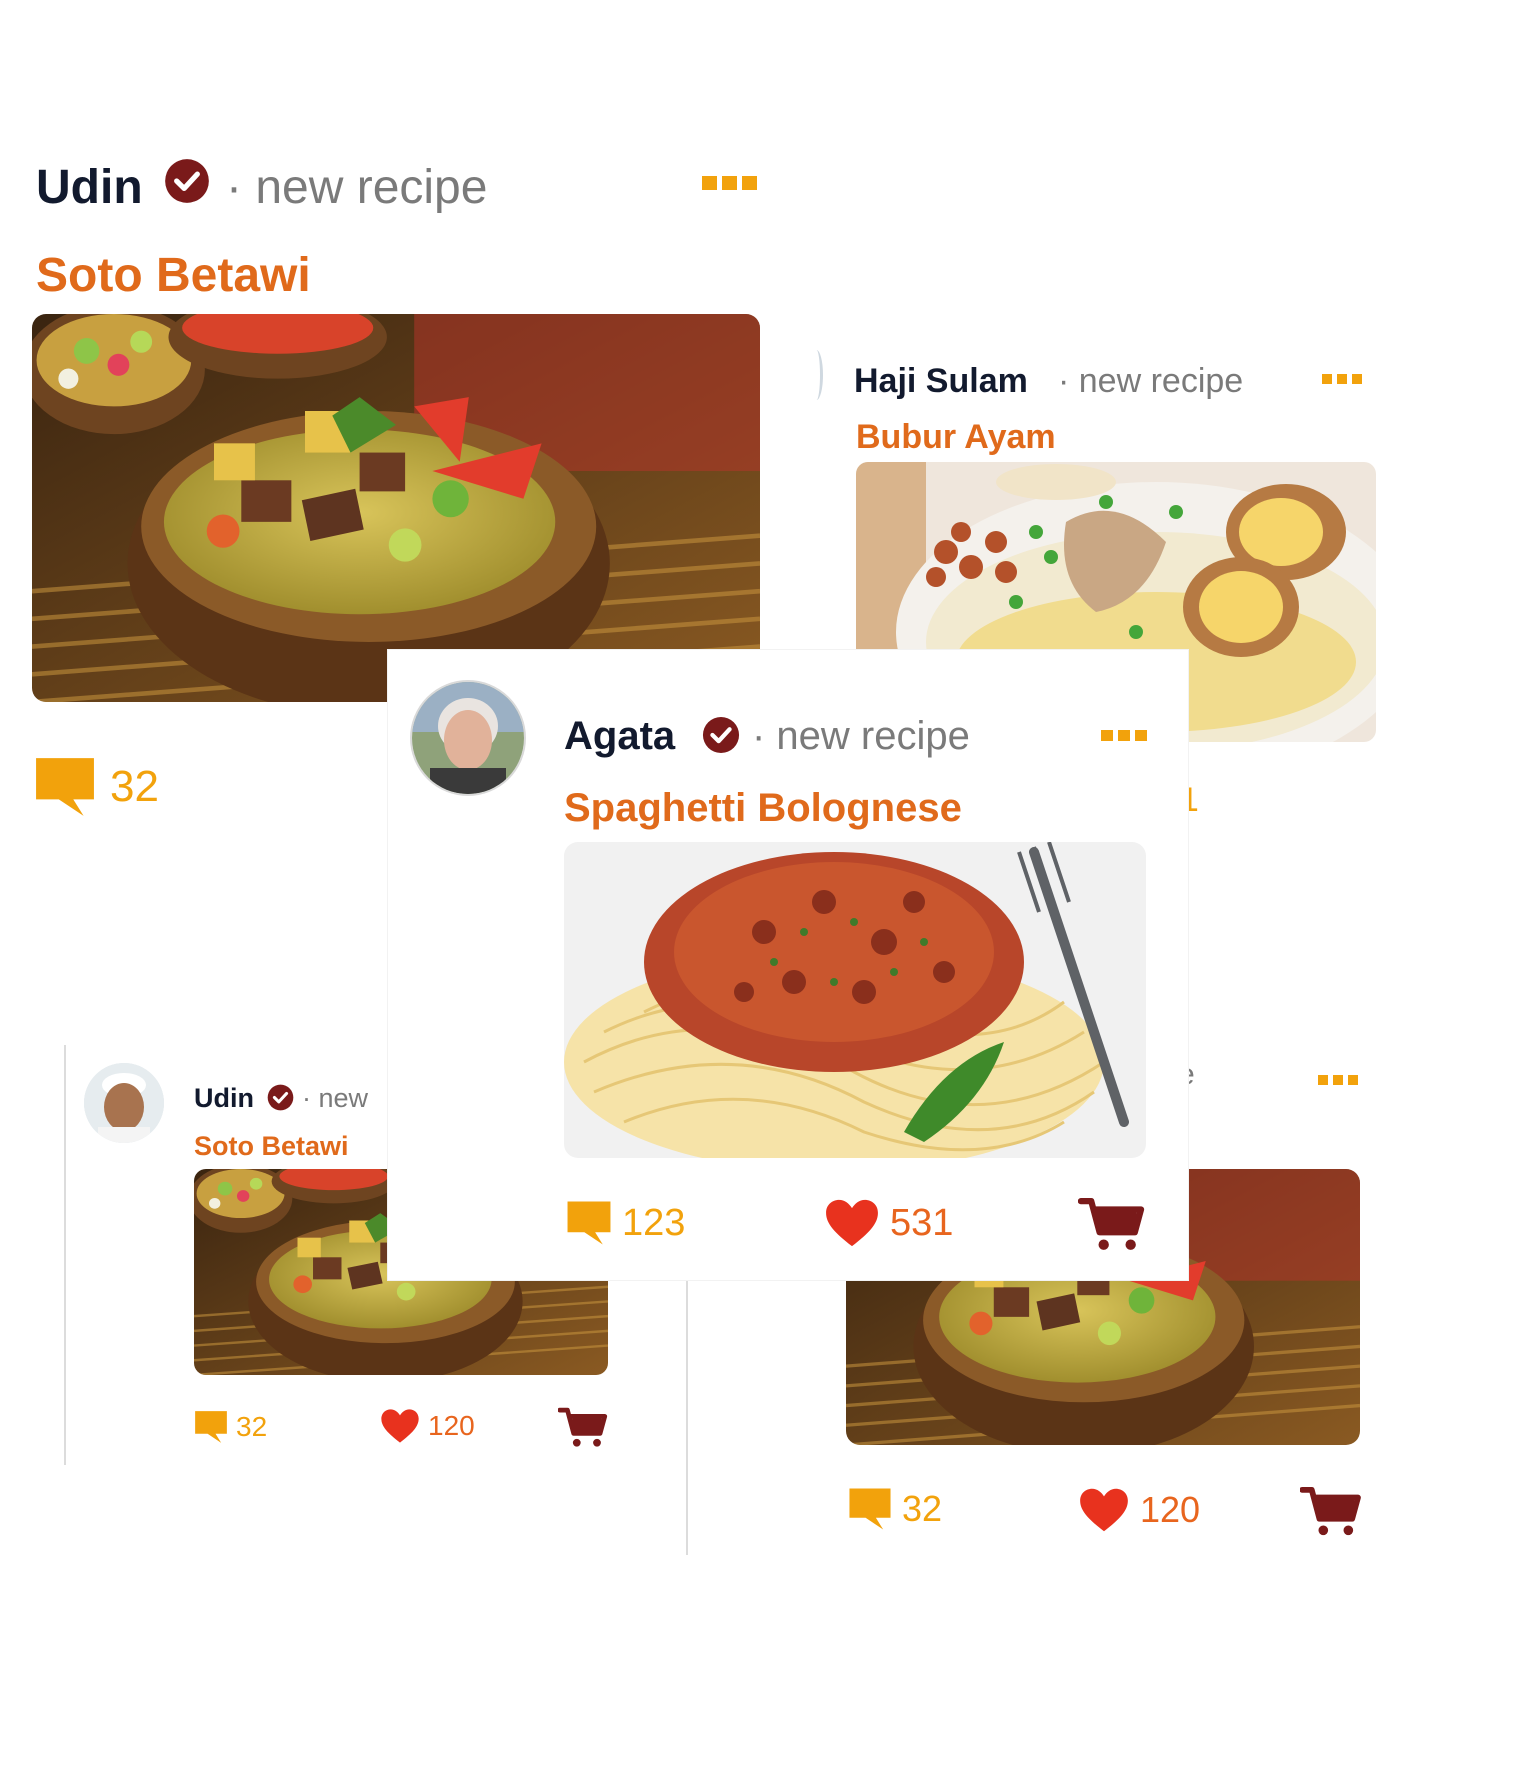 The height and width of the screenshot is (1772, 1534). Describe the element at coordinates (654, 1222) in the screenshot. I see `comment-count: 123` at that location.